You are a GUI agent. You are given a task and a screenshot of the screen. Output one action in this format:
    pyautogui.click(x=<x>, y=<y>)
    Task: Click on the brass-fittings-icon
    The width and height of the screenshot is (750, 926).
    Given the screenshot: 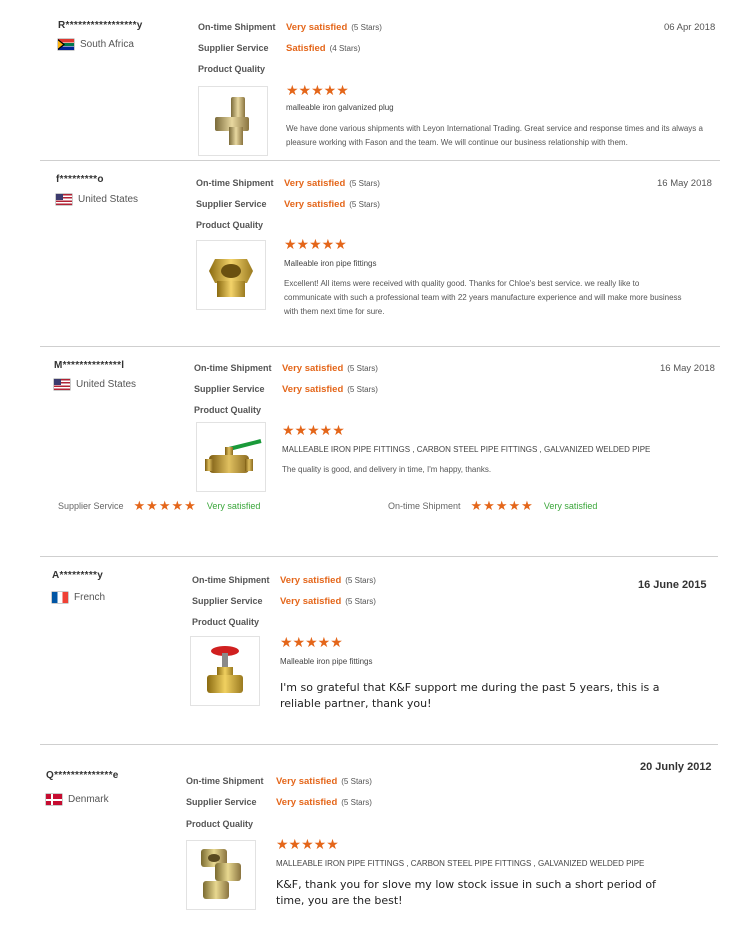 What is the action you would take?
    pyautogui.click(x=221, y=874)
    